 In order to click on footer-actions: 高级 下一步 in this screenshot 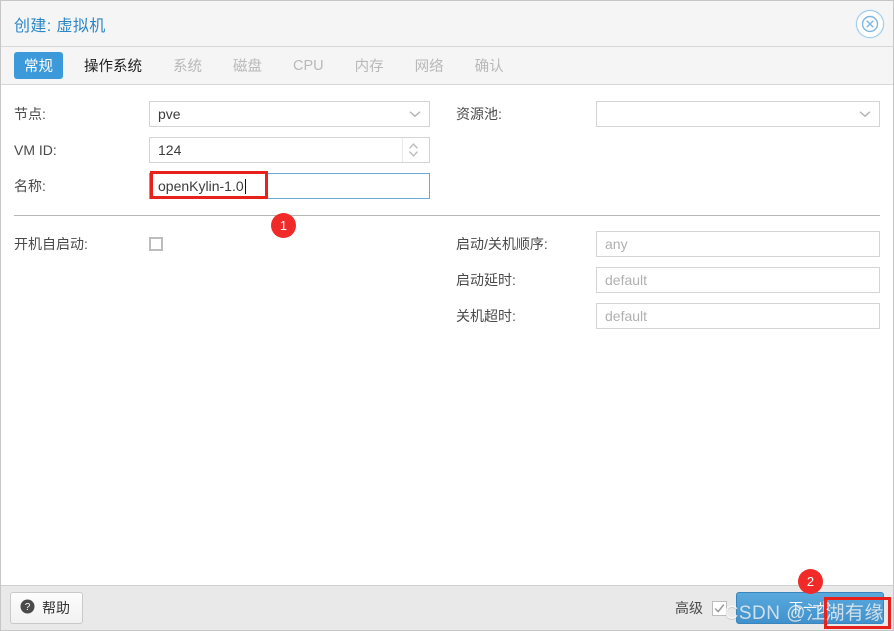, I will do `click(779, 608)`.